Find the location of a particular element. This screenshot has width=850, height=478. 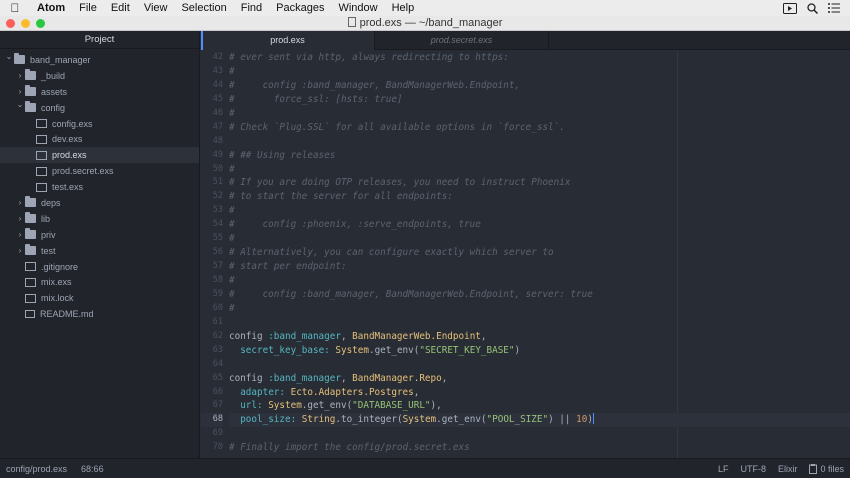

line-number: 51 is located at coordinates (212, 183).